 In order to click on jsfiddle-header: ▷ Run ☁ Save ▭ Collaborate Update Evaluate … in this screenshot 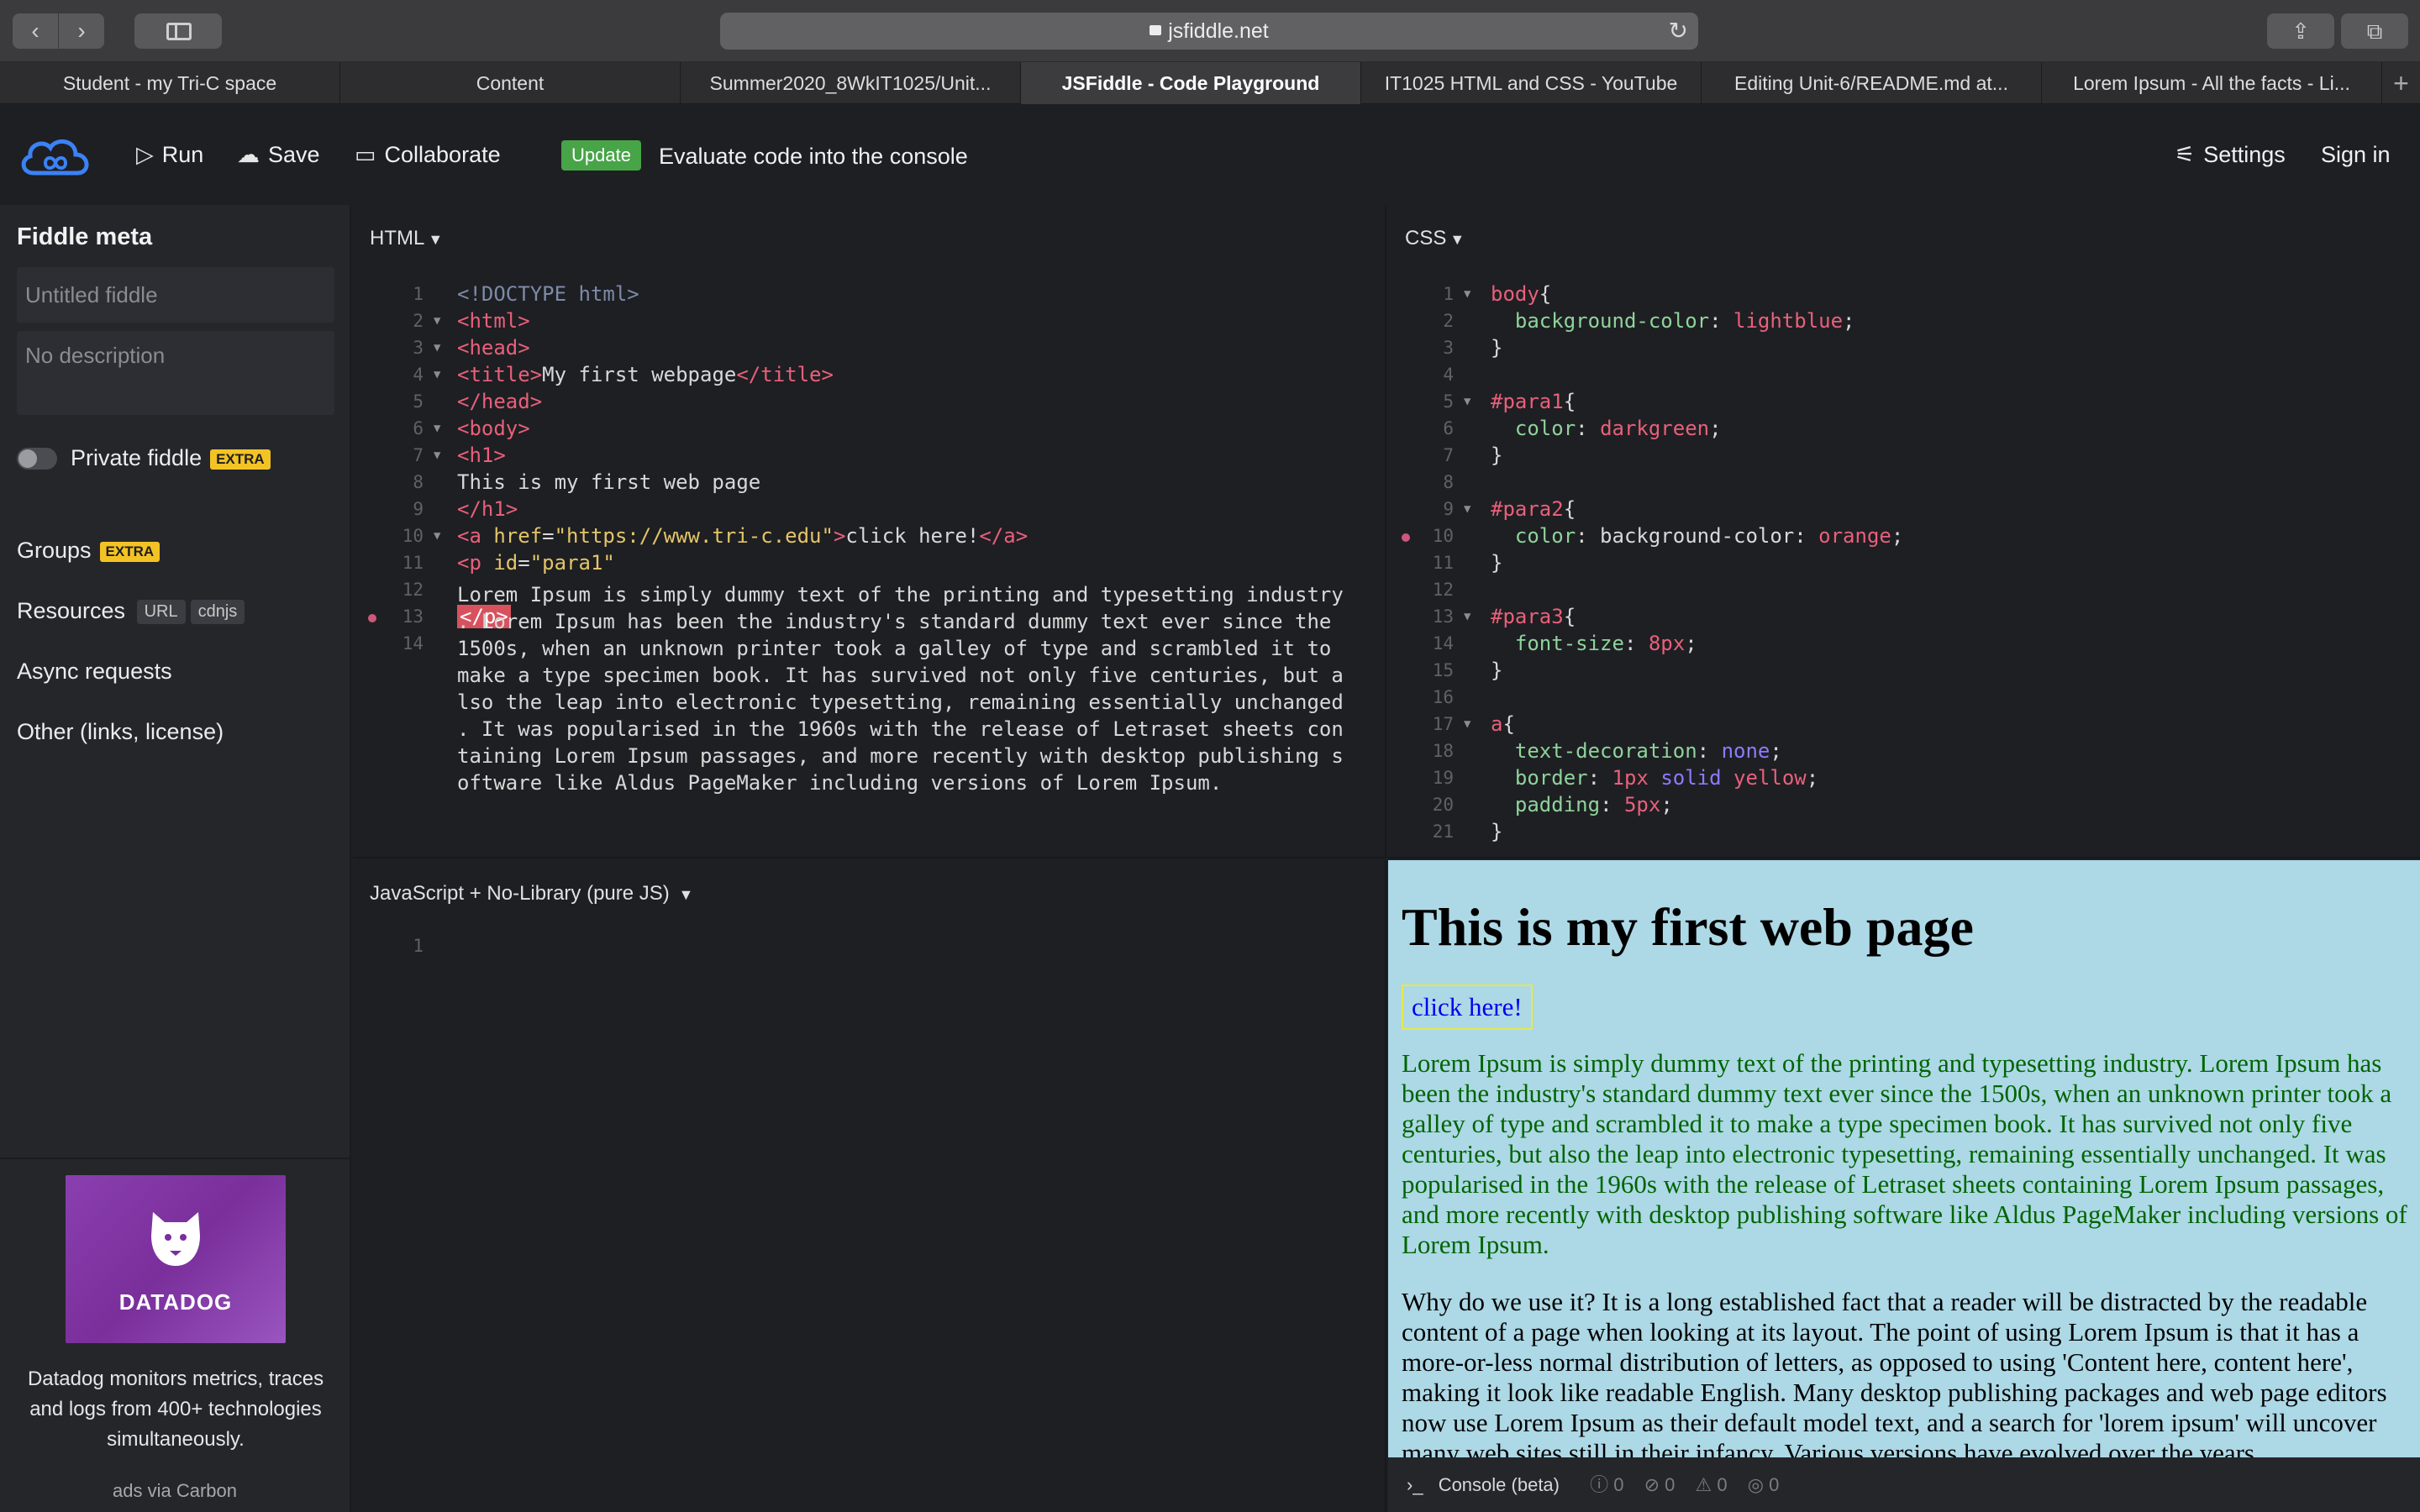, I will do `click(1210, 154)`.